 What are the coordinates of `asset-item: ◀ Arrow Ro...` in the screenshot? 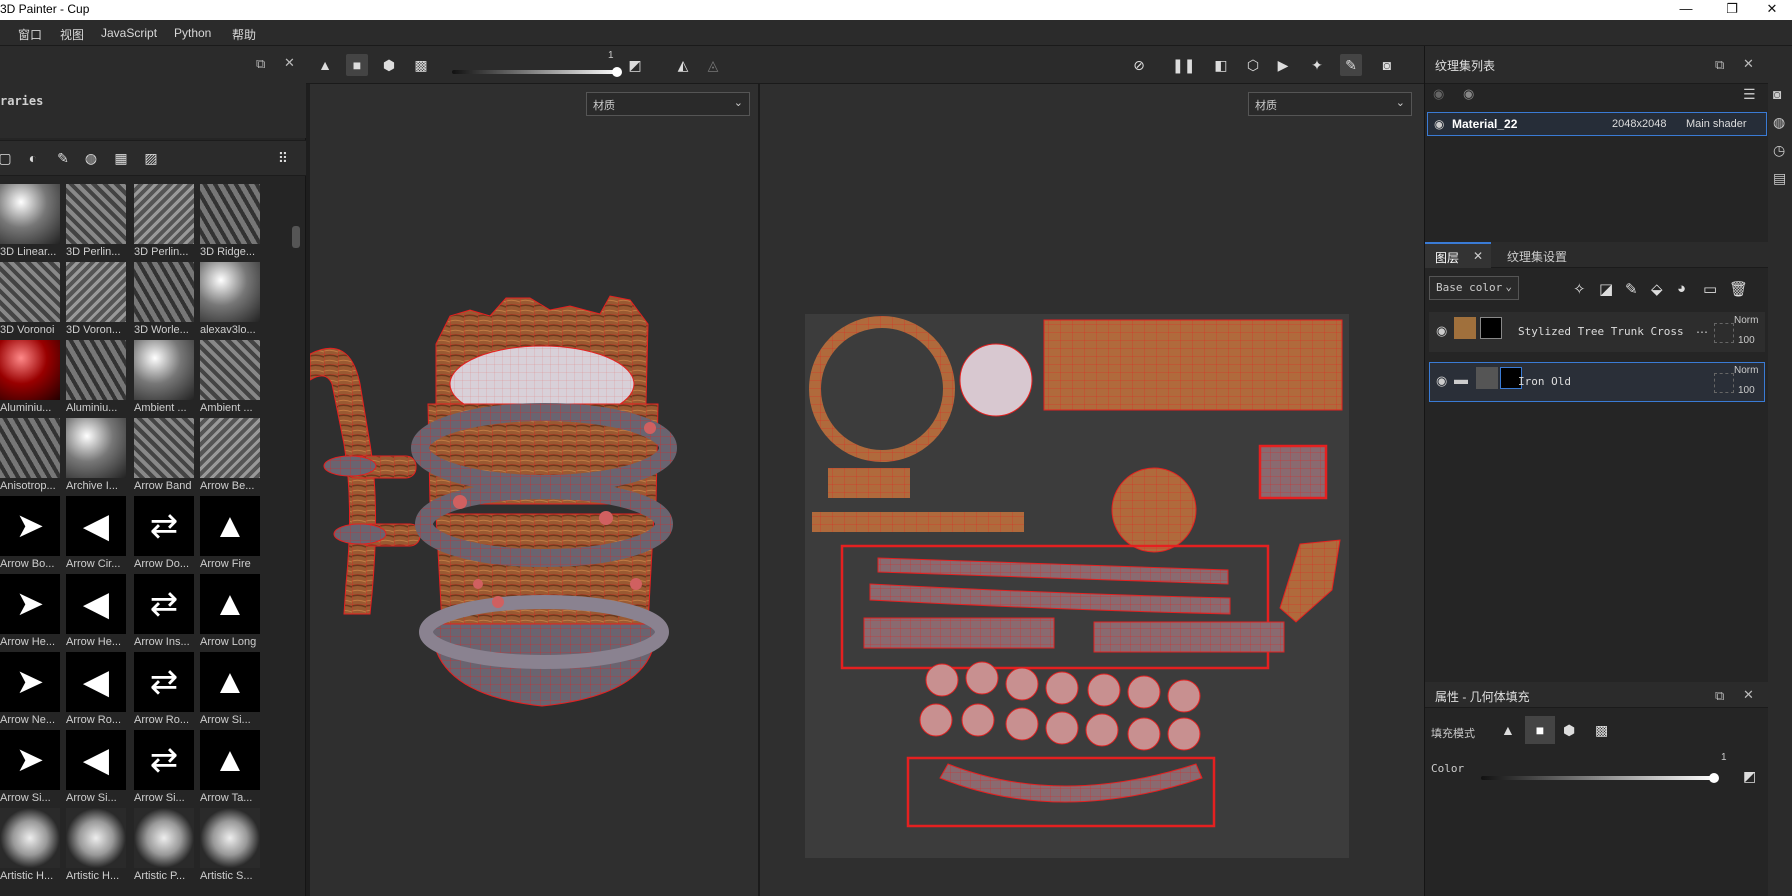 It's located at (96, 691).